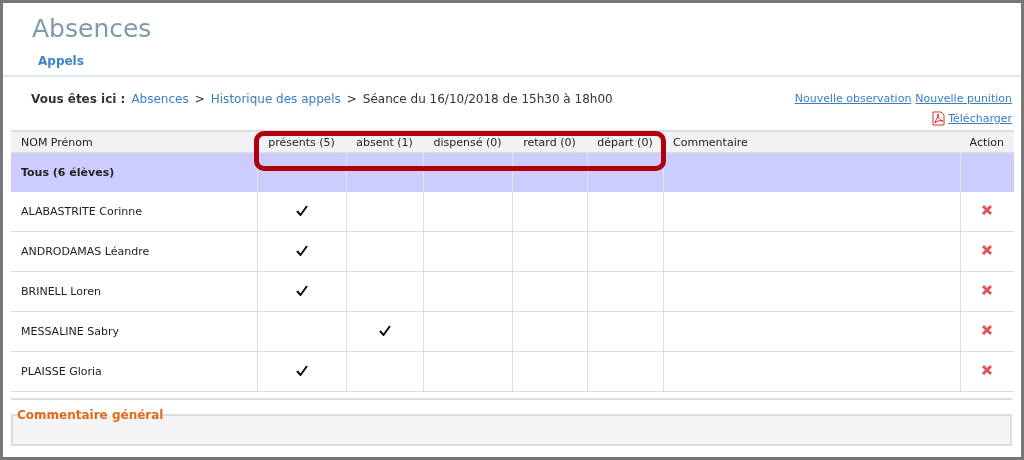  What do you see at coordinates (78, 100) in the screenshot?
I see `breadcrumb-label: Vous êtes ici :` at bounding box center [78, 100].